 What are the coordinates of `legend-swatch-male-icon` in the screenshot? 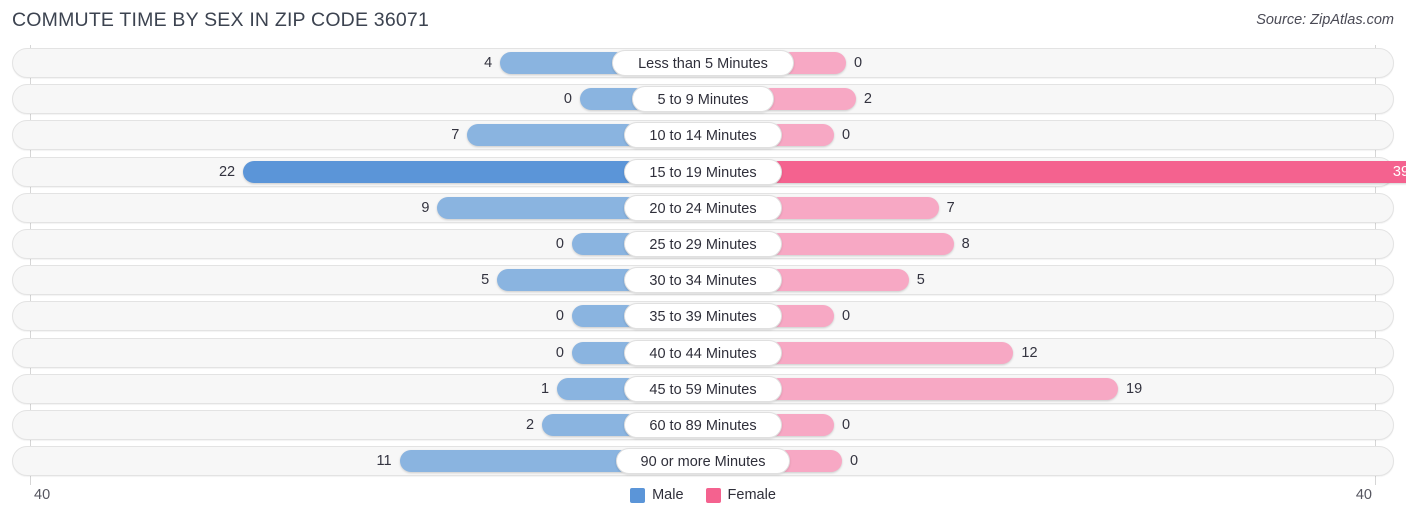 It's located at (638, 495).